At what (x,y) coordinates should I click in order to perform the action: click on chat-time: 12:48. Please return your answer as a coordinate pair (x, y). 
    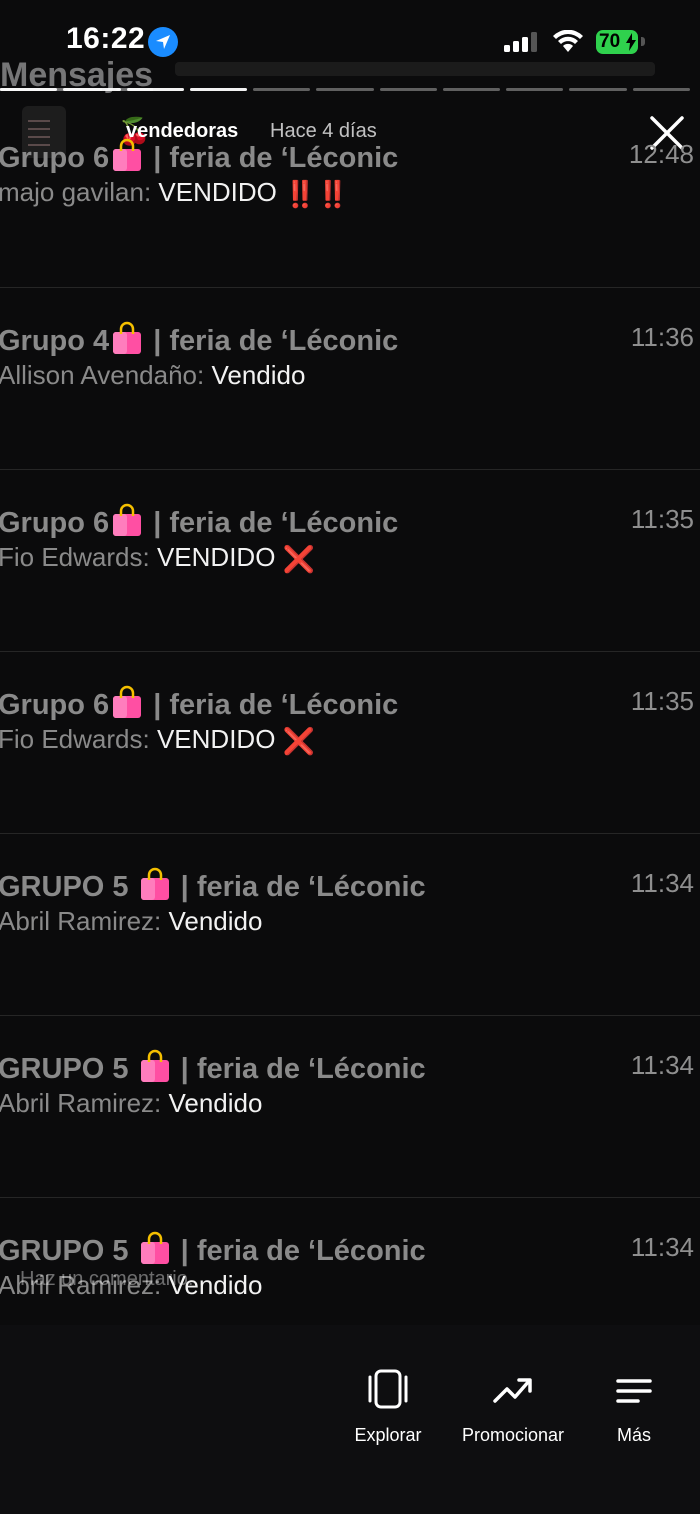
    Looking at the image, I should click on (661, 154).